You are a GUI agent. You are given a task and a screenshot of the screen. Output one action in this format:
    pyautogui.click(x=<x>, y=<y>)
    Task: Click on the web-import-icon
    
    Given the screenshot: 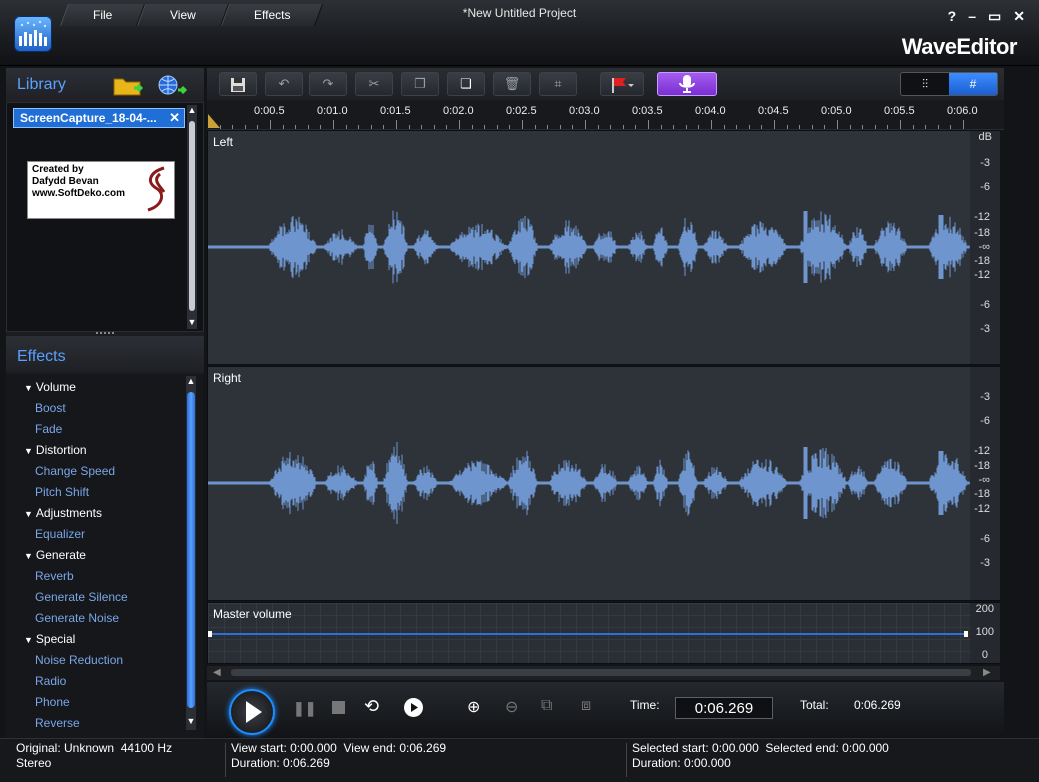 What is the action you would take?
    pyautogui.click(x=172, y=85)
    